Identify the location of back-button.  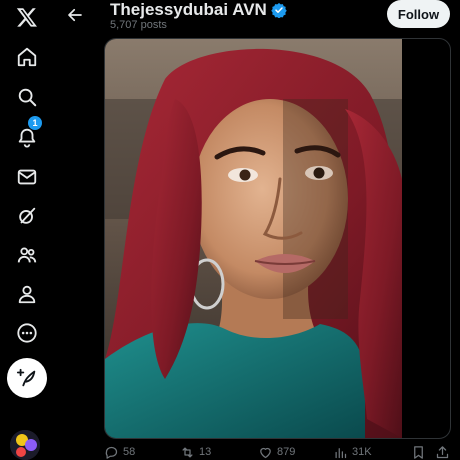
(75, 15).